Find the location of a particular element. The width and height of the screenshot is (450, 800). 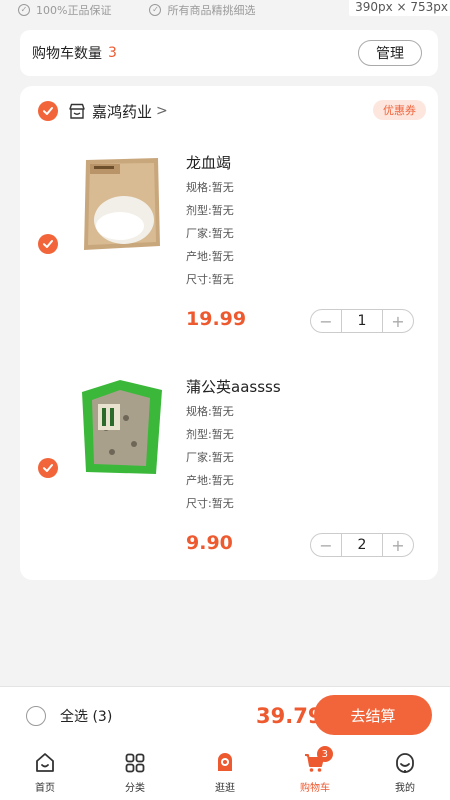

quantity-stepper: − 1 + is located at coordinates (362, 321).